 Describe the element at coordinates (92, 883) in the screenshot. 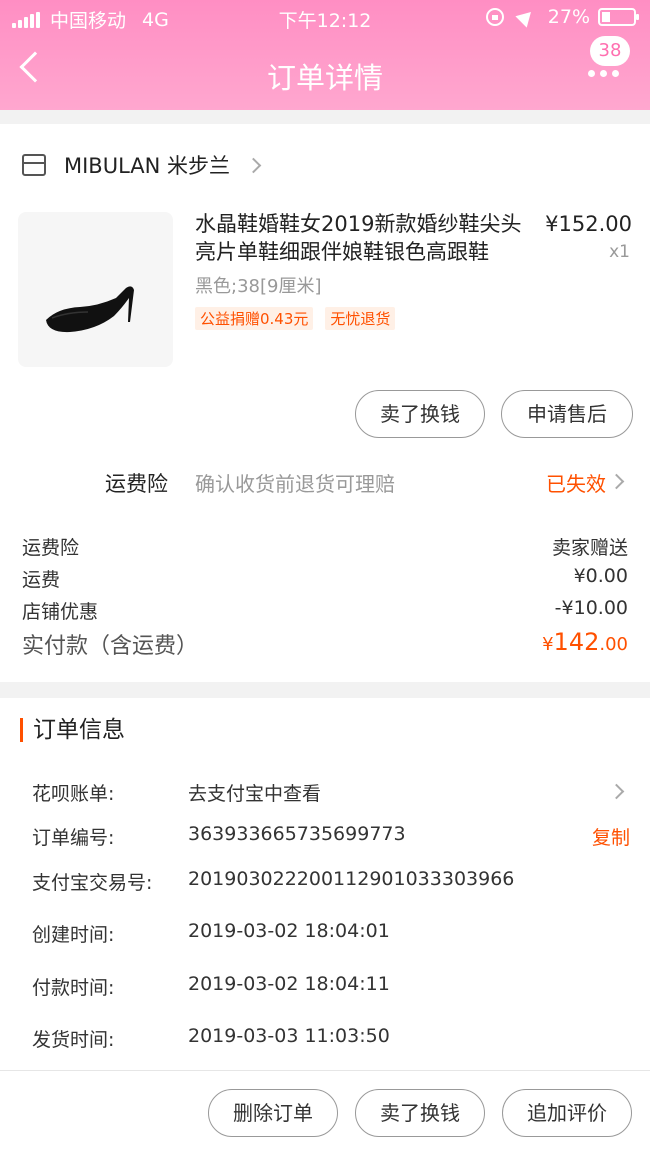

I see `info-label: 支付宝交易号:` at that location.